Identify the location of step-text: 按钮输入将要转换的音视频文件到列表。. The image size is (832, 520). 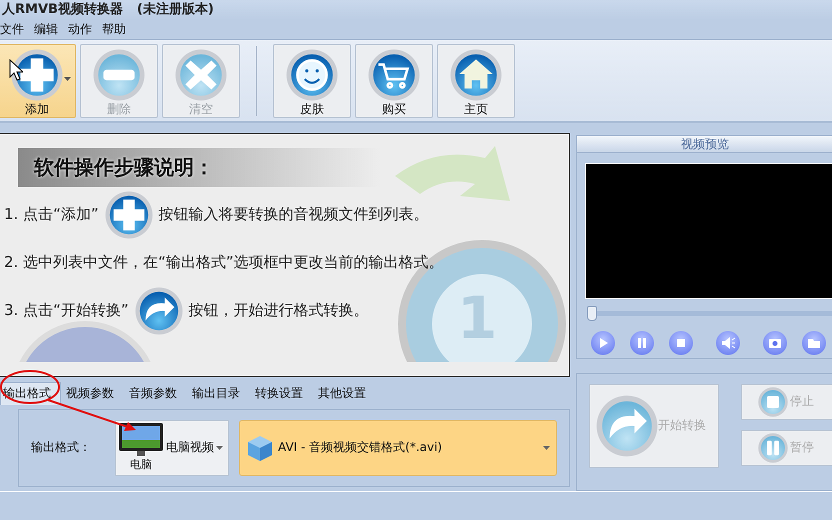
(293, 214).